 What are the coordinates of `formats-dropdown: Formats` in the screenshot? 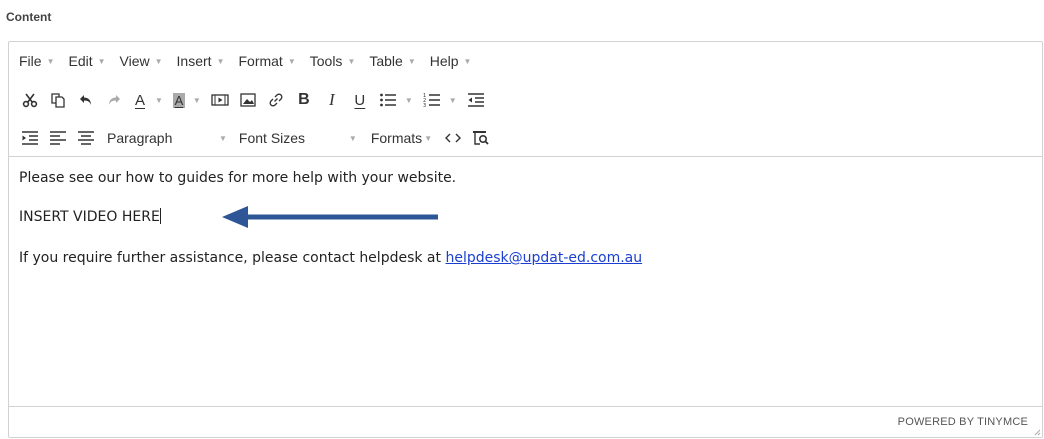 It's located at (396, 138).